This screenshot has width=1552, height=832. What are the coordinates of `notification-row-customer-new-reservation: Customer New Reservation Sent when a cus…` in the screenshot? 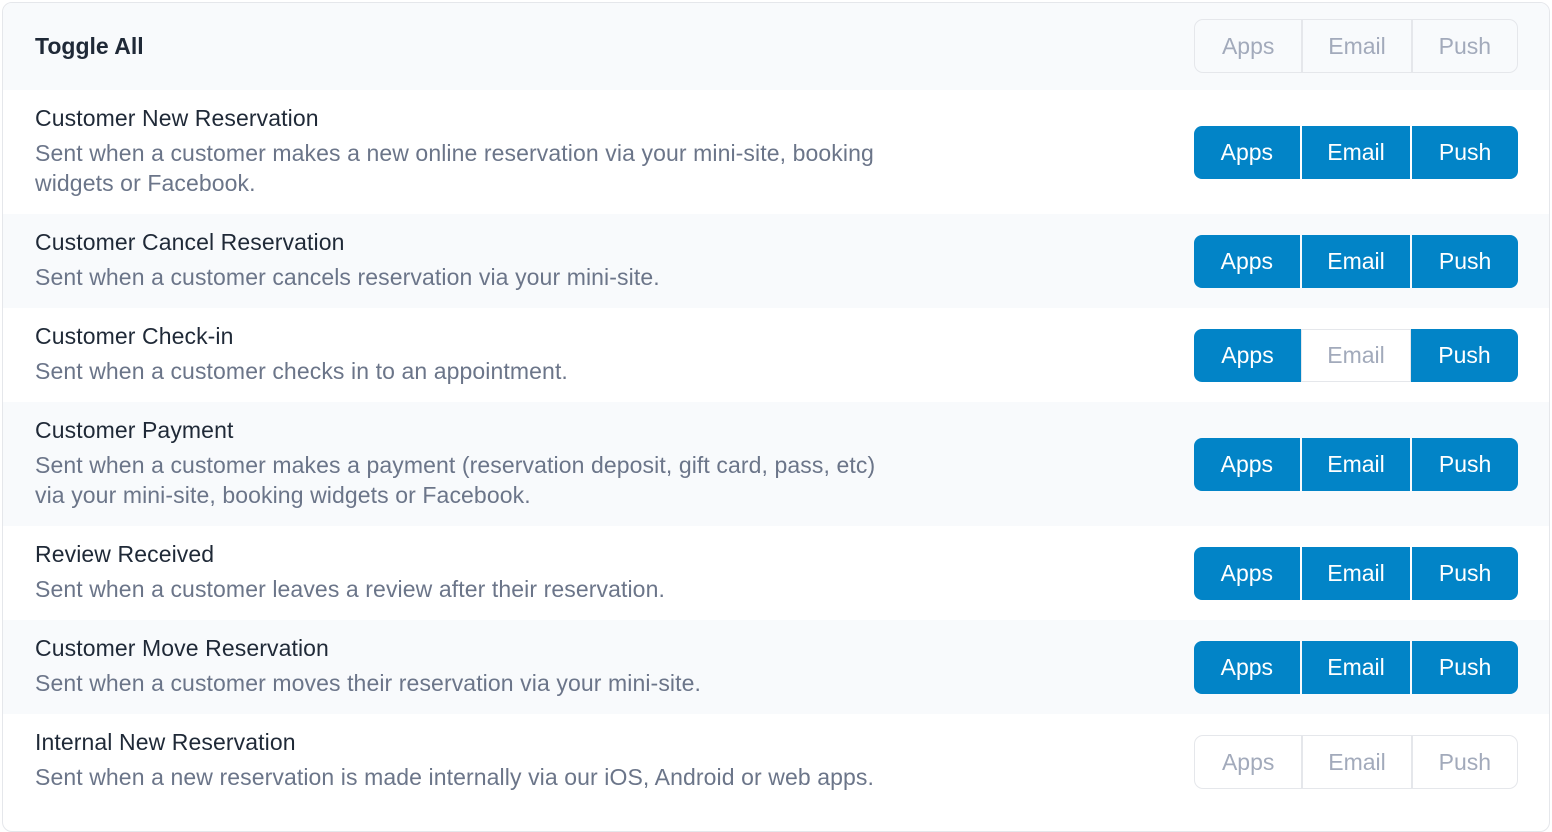 It's located at (776, 152).